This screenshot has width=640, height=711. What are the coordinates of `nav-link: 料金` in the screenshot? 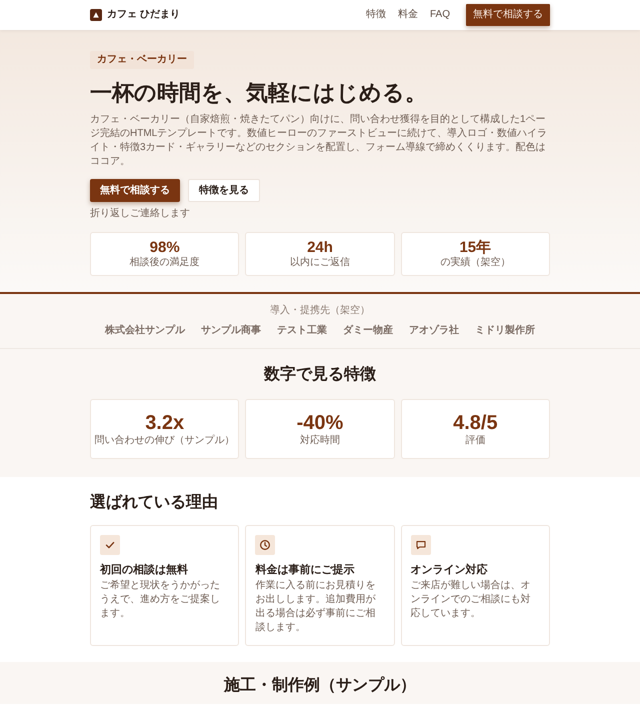 It's located at (408, 15).